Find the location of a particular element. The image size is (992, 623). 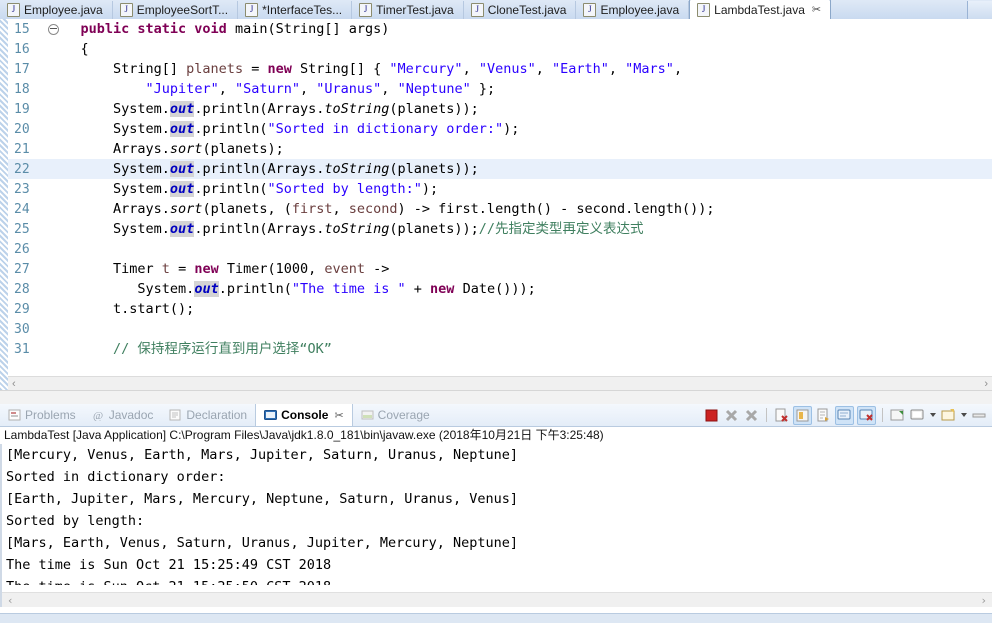

editor-tab-overflow-area is located at coordinates (979, 10).